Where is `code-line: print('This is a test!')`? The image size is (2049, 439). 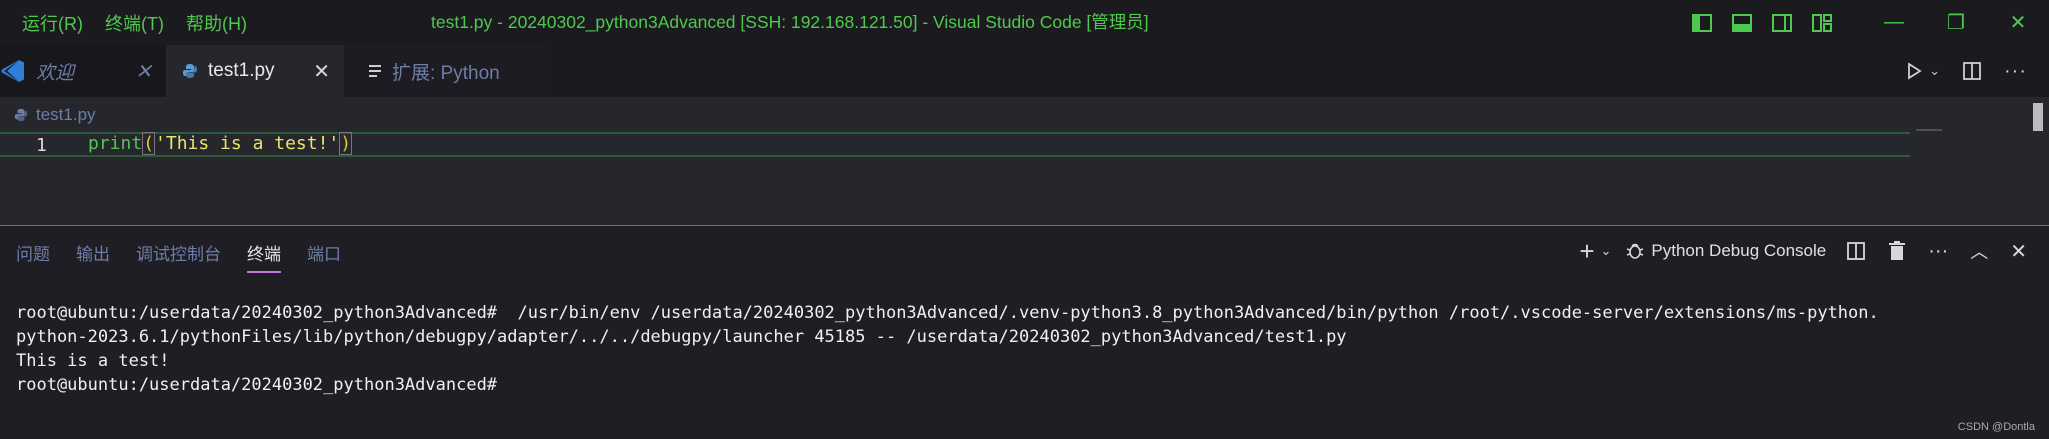
code-line: print('This is a test!') is located at coordinates (220, 143).